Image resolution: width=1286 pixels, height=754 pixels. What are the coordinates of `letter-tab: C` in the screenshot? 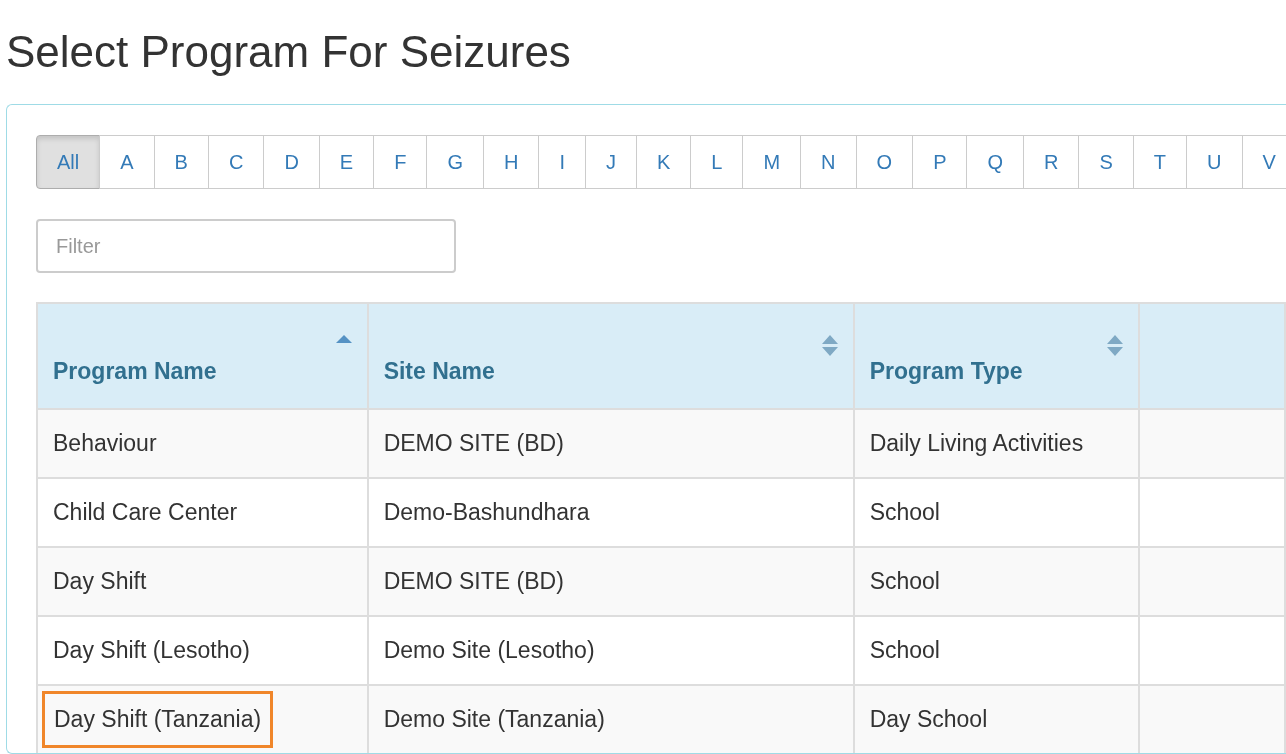 It's located at (236, 162).